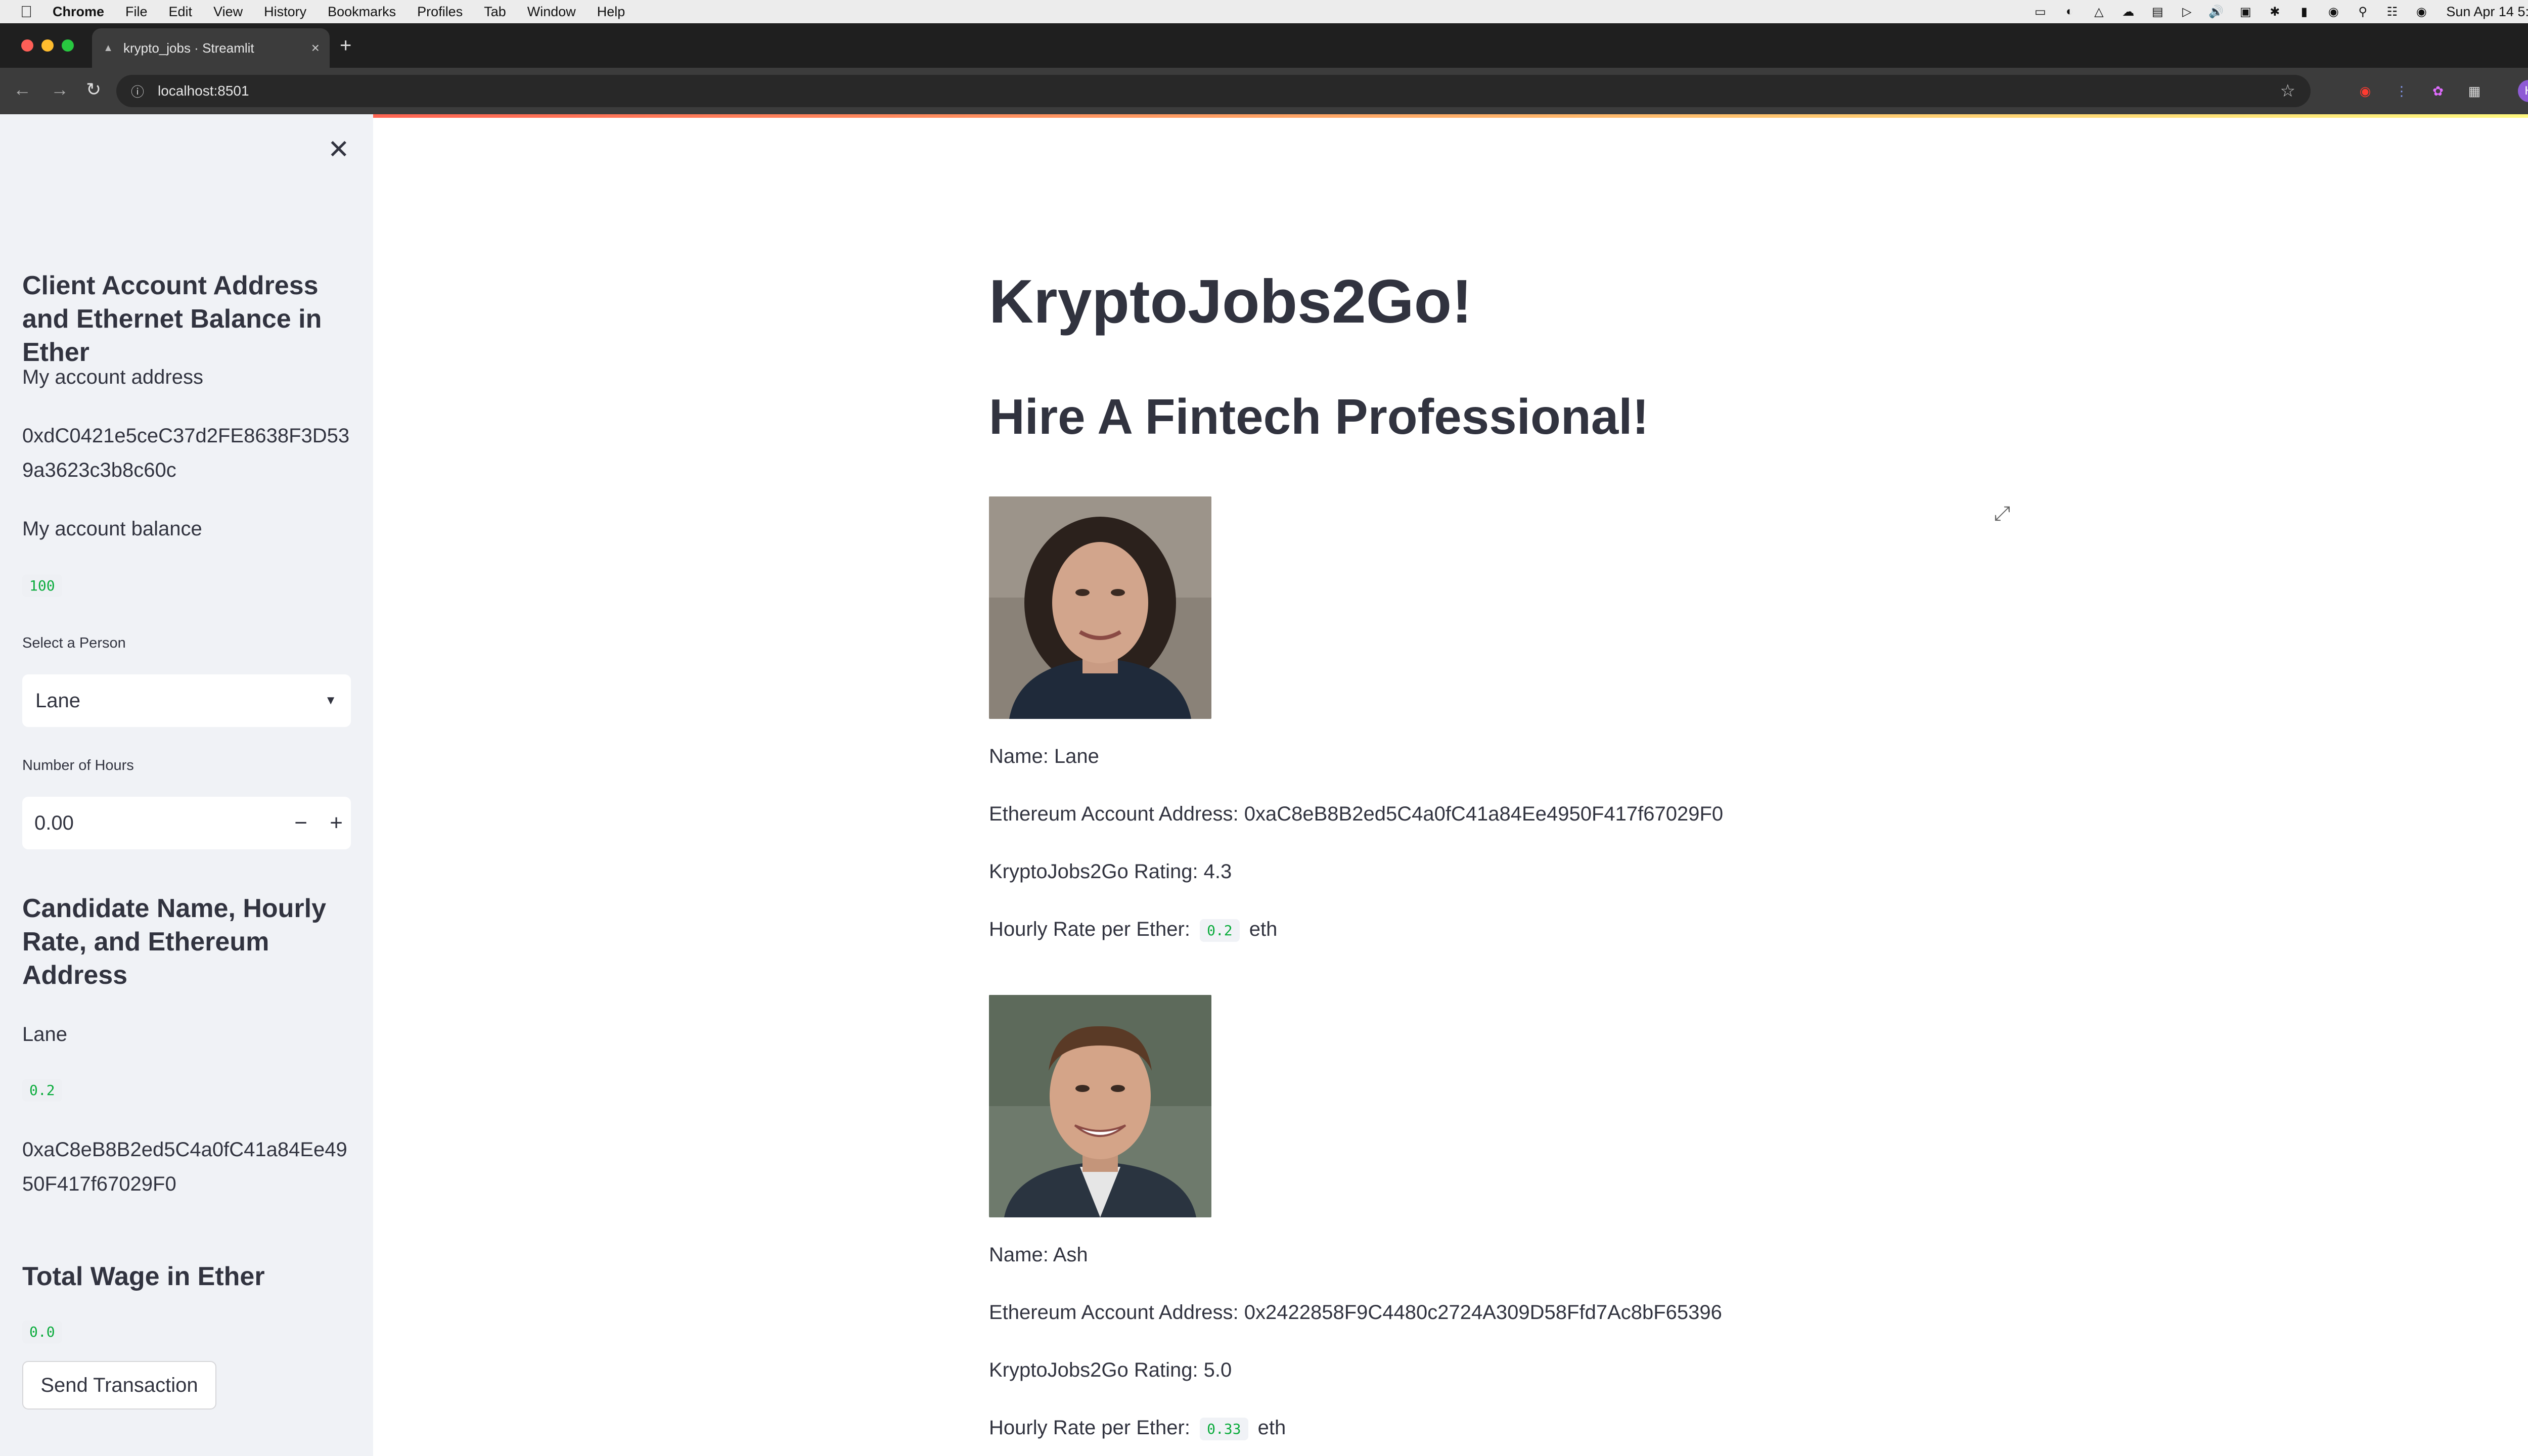  What do you see at coordinates (2246, 12) in the screenshot?
I see `keyboard-input-icon: ▣` at bounding box center [2246, 12].